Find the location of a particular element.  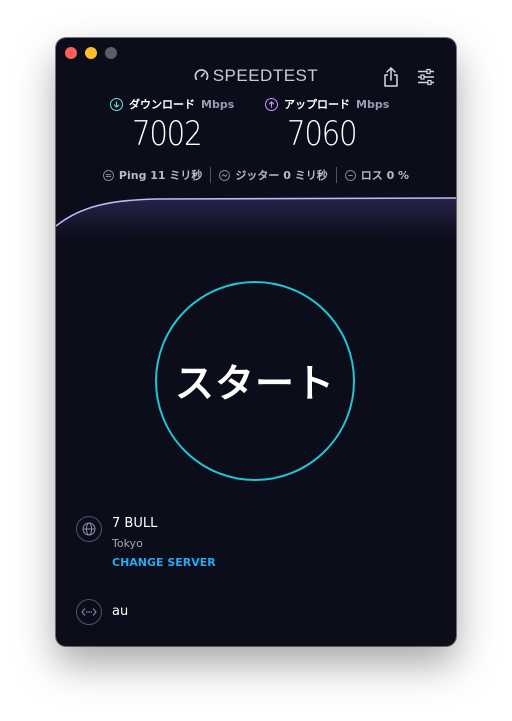

start-button: スタート is located at coordinates (255, 381).